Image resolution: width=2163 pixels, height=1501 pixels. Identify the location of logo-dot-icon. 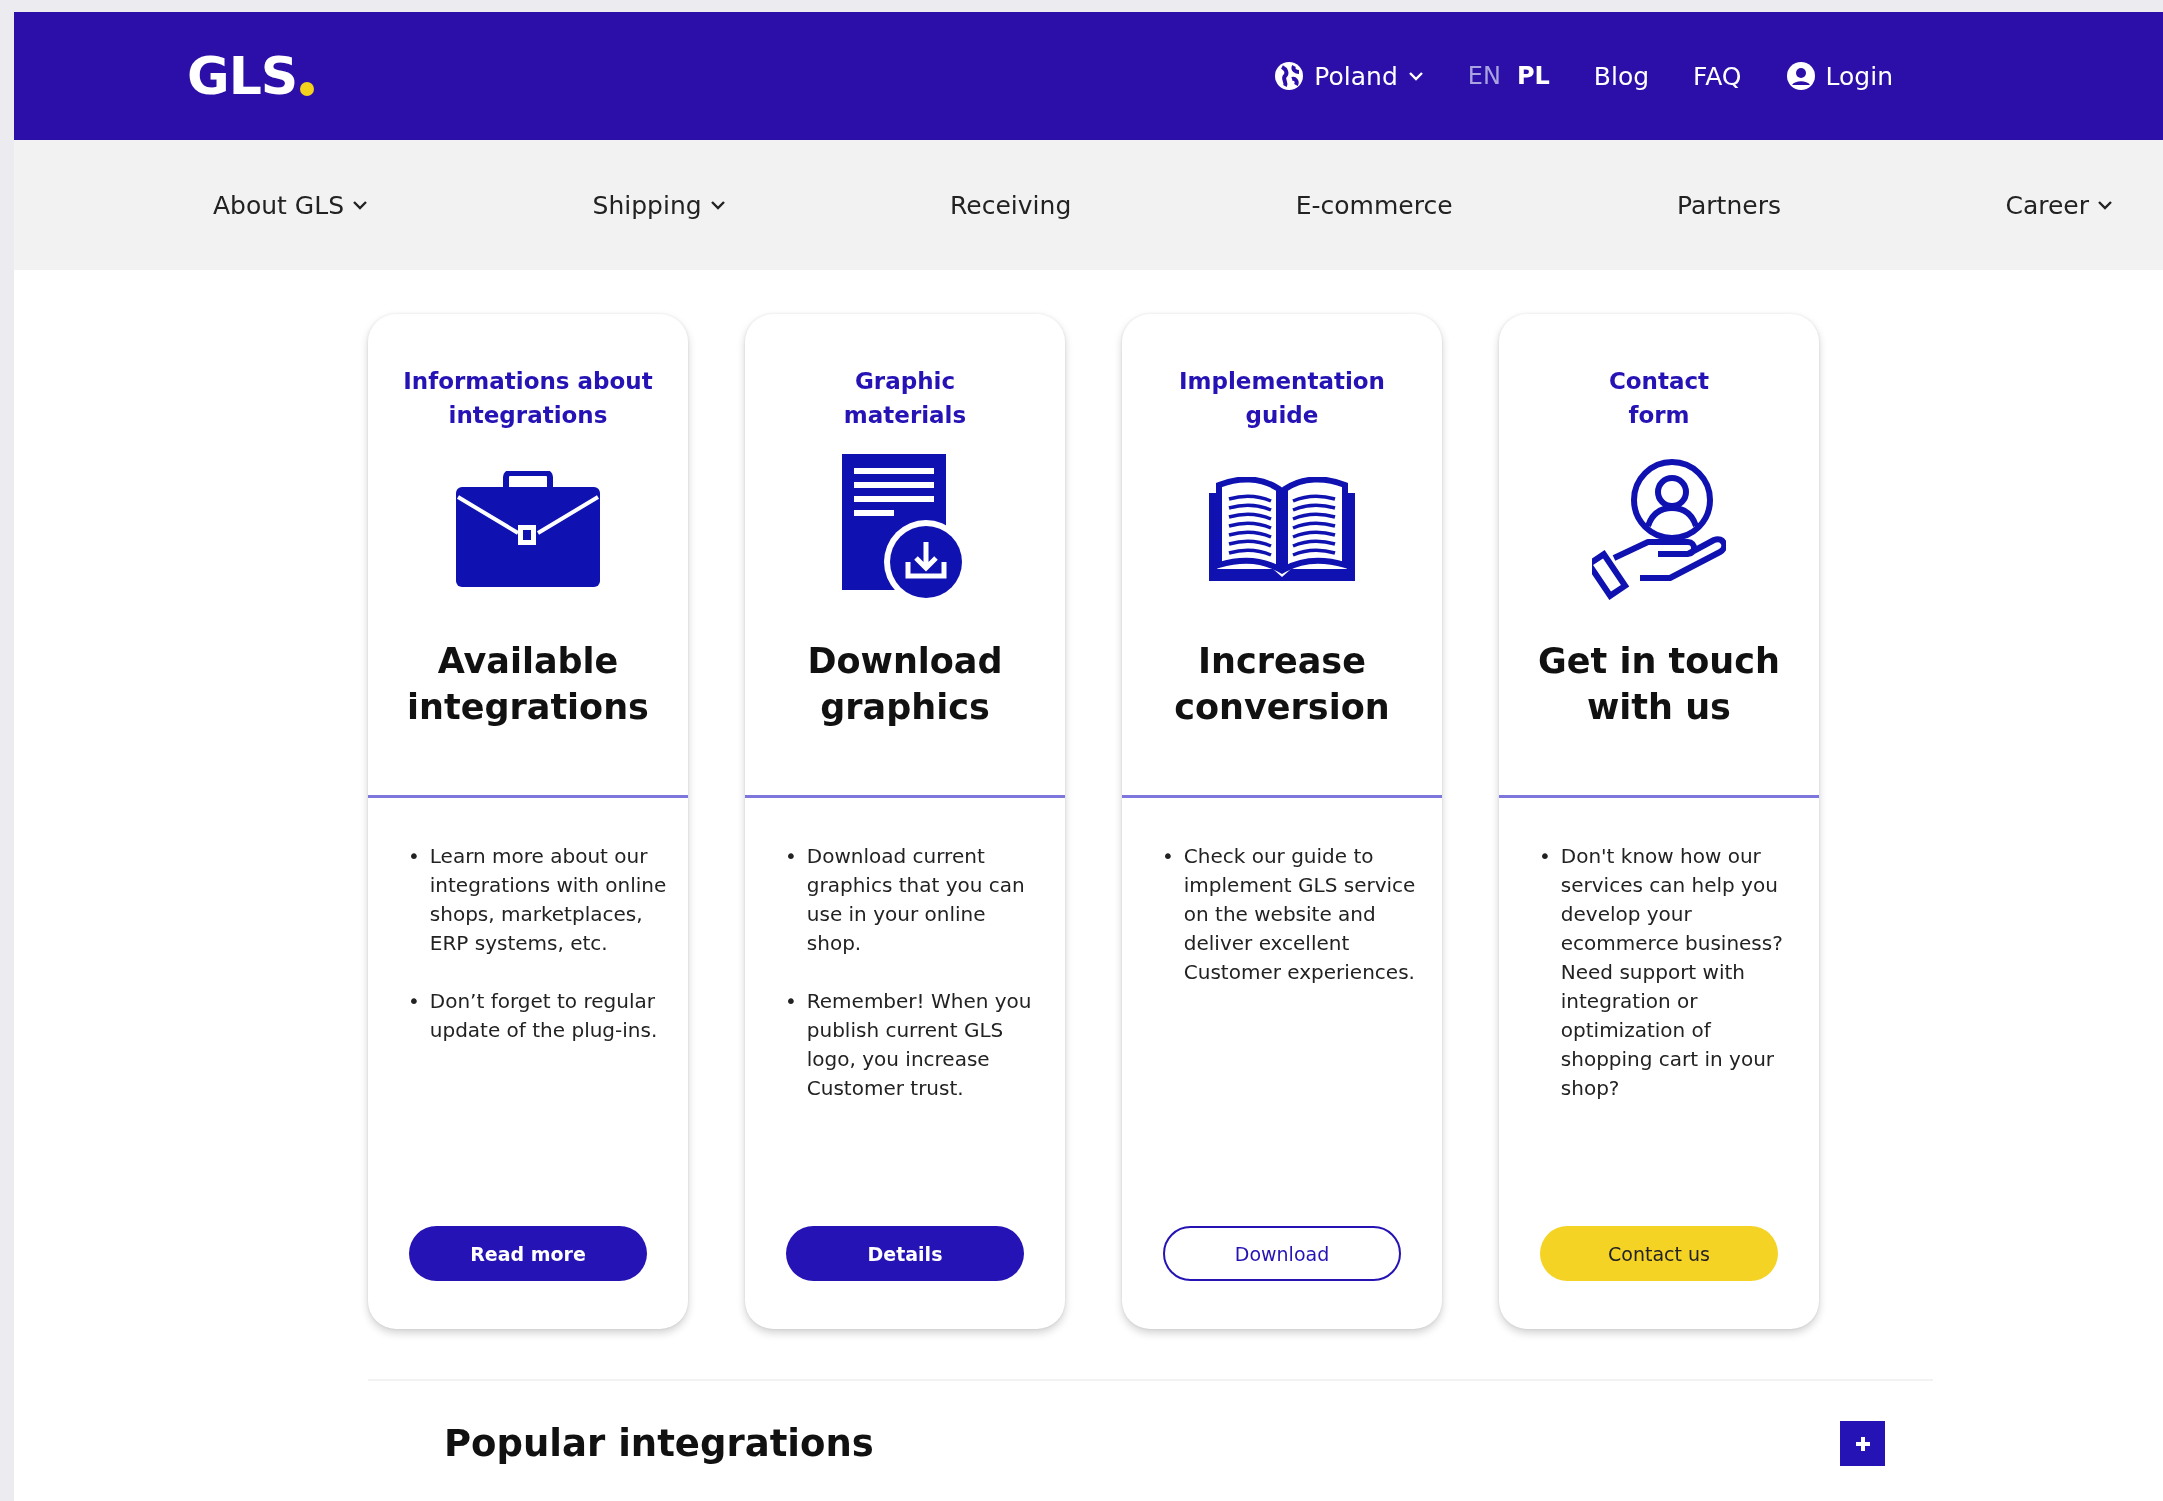
(307, 89).